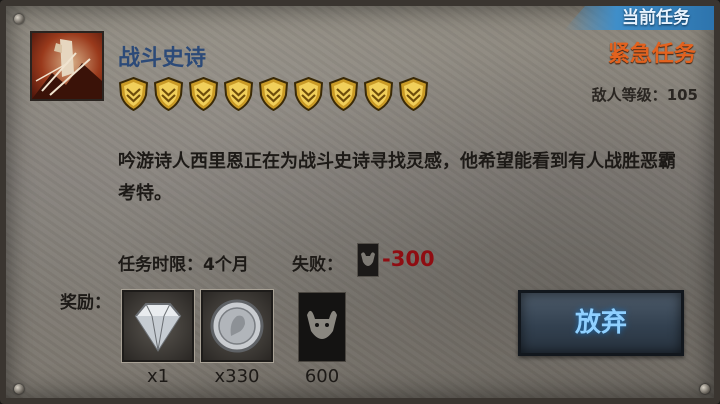  I want to click on fail-icon-art, so click(368, 259).